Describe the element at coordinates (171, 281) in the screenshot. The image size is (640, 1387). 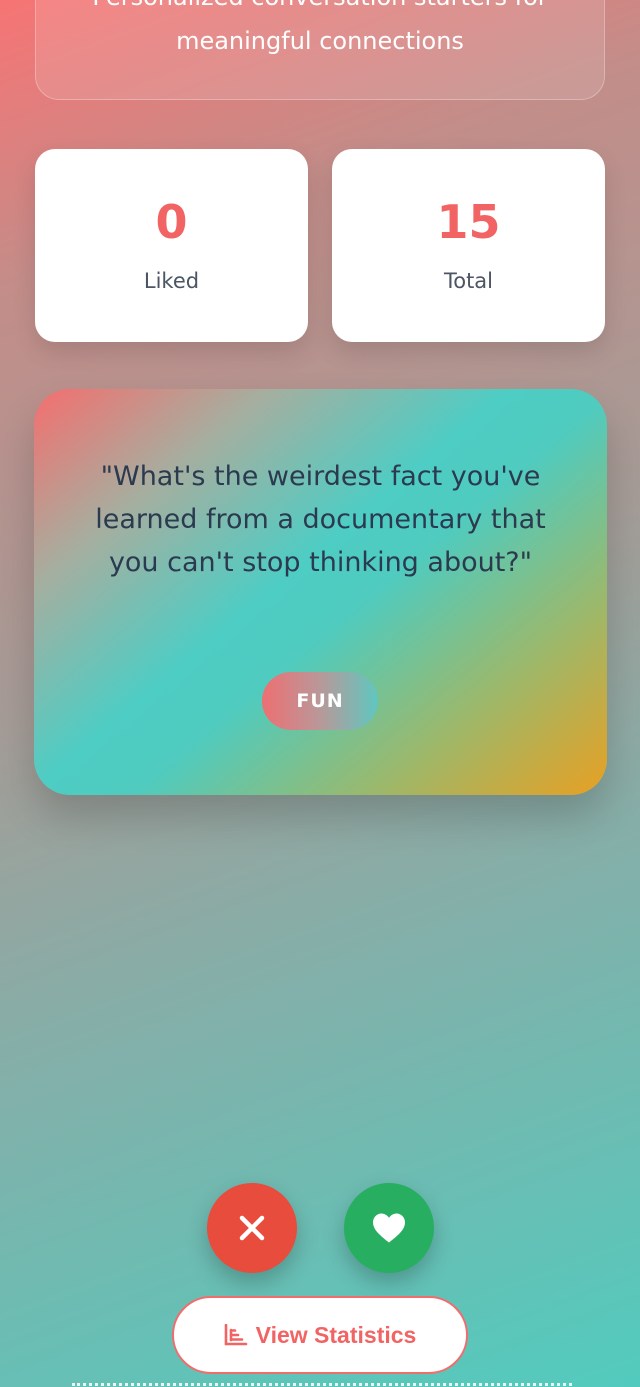
I see `liked-label: Liked` at that location.